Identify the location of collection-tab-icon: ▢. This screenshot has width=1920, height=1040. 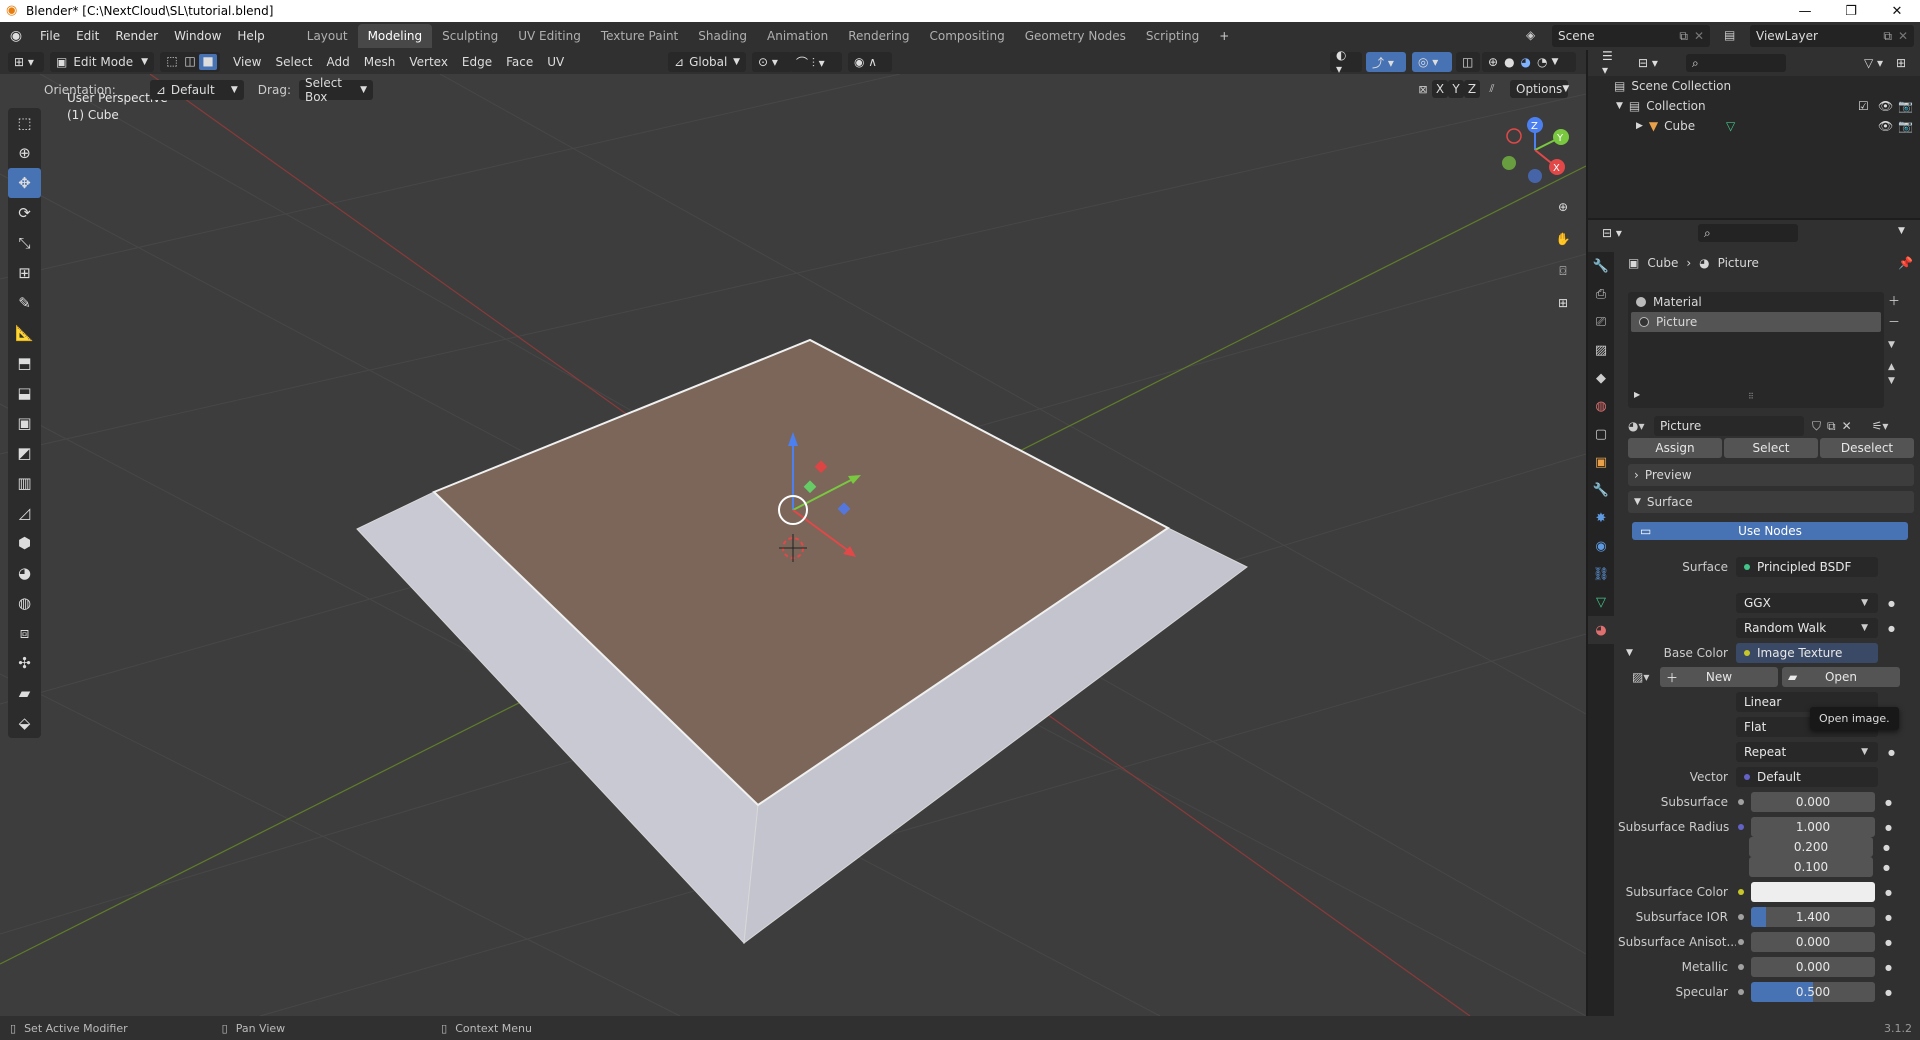
(1601, 434).